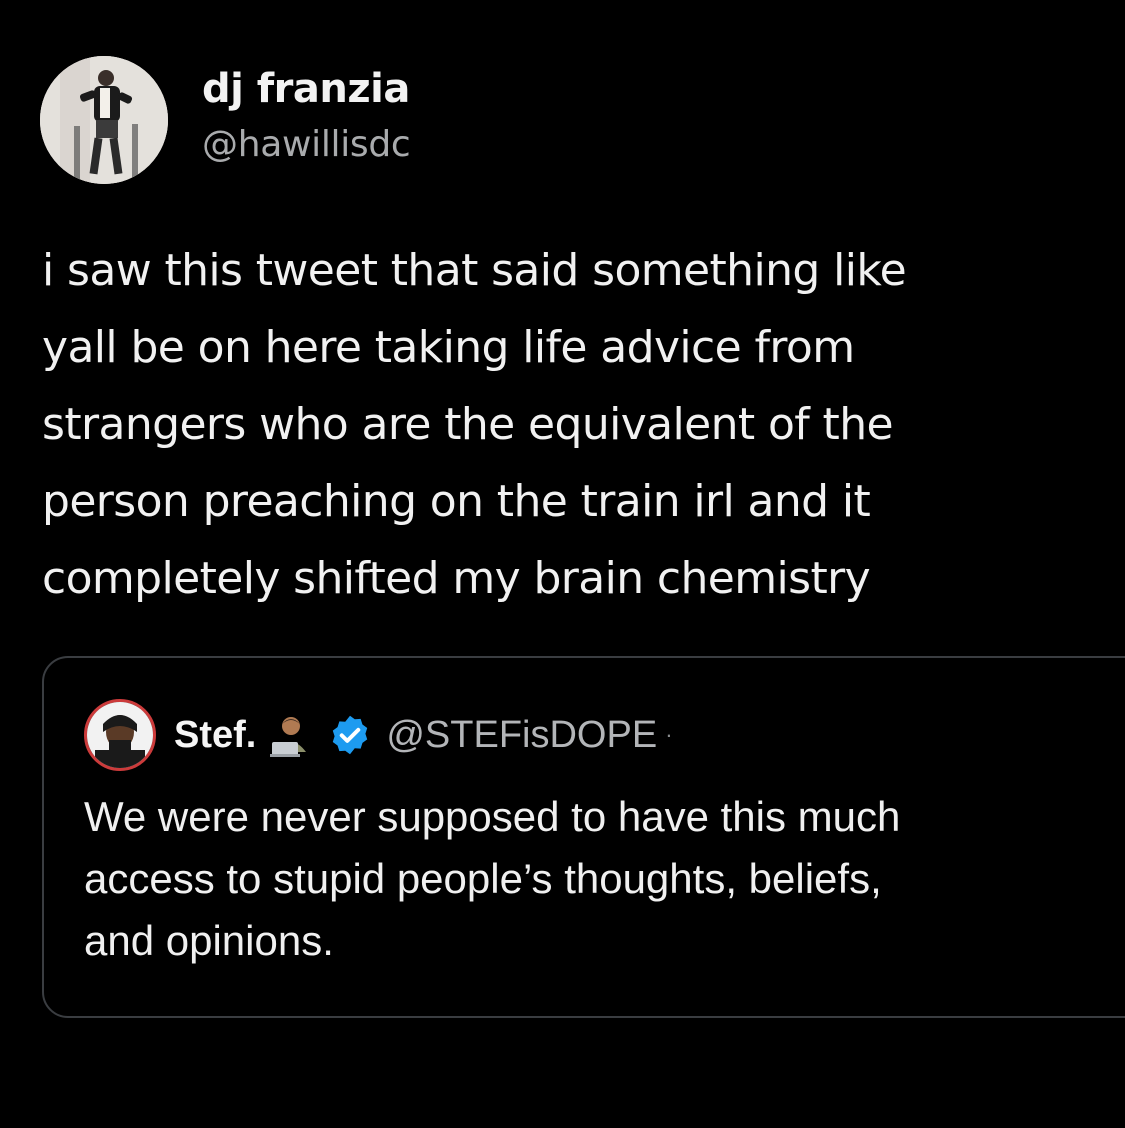  I want to click on quoted-author-display-name: Stef., so click(215, 735).